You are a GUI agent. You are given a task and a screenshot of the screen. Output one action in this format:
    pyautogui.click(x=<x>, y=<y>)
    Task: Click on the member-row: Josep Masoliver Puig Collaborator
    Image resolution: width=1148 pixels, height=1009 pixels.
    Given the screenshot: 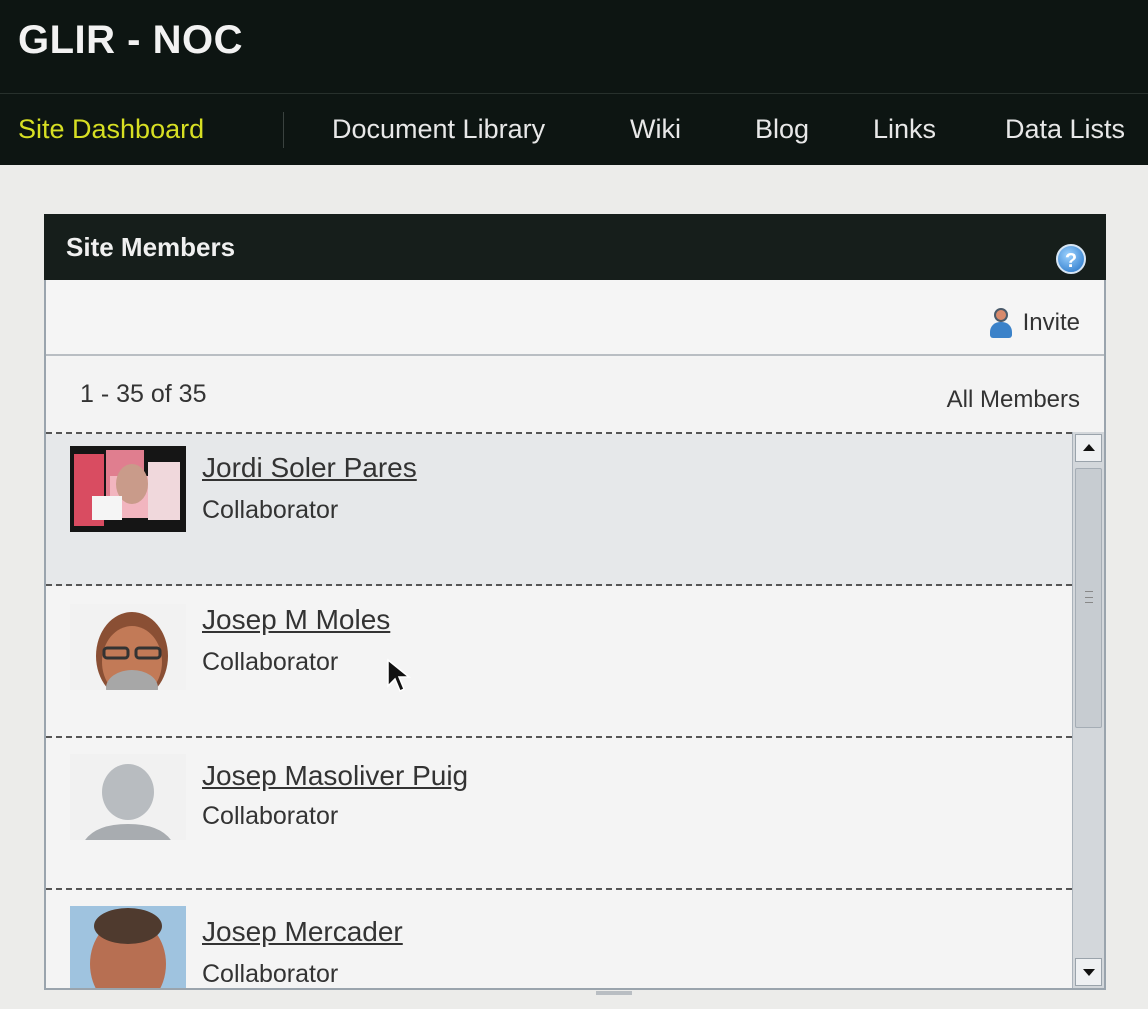 What is the action you would take?
    pyautogui.click(x=559, y=814)
    